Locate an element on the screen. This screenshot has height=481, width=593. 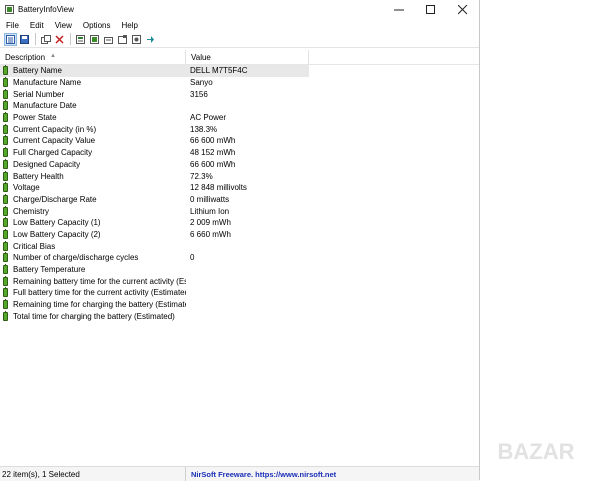
description-text: Critical Bias is located at coordinates (34, 246).